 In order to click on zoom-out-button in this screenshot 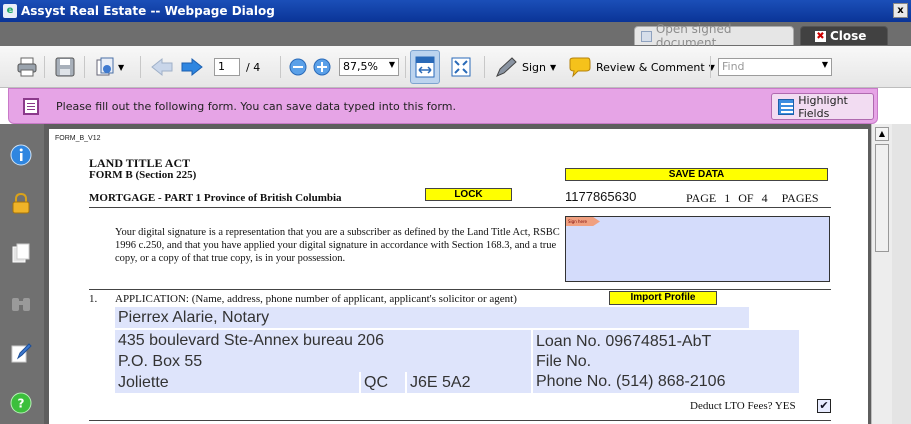, I will do `click(298, 67)`.